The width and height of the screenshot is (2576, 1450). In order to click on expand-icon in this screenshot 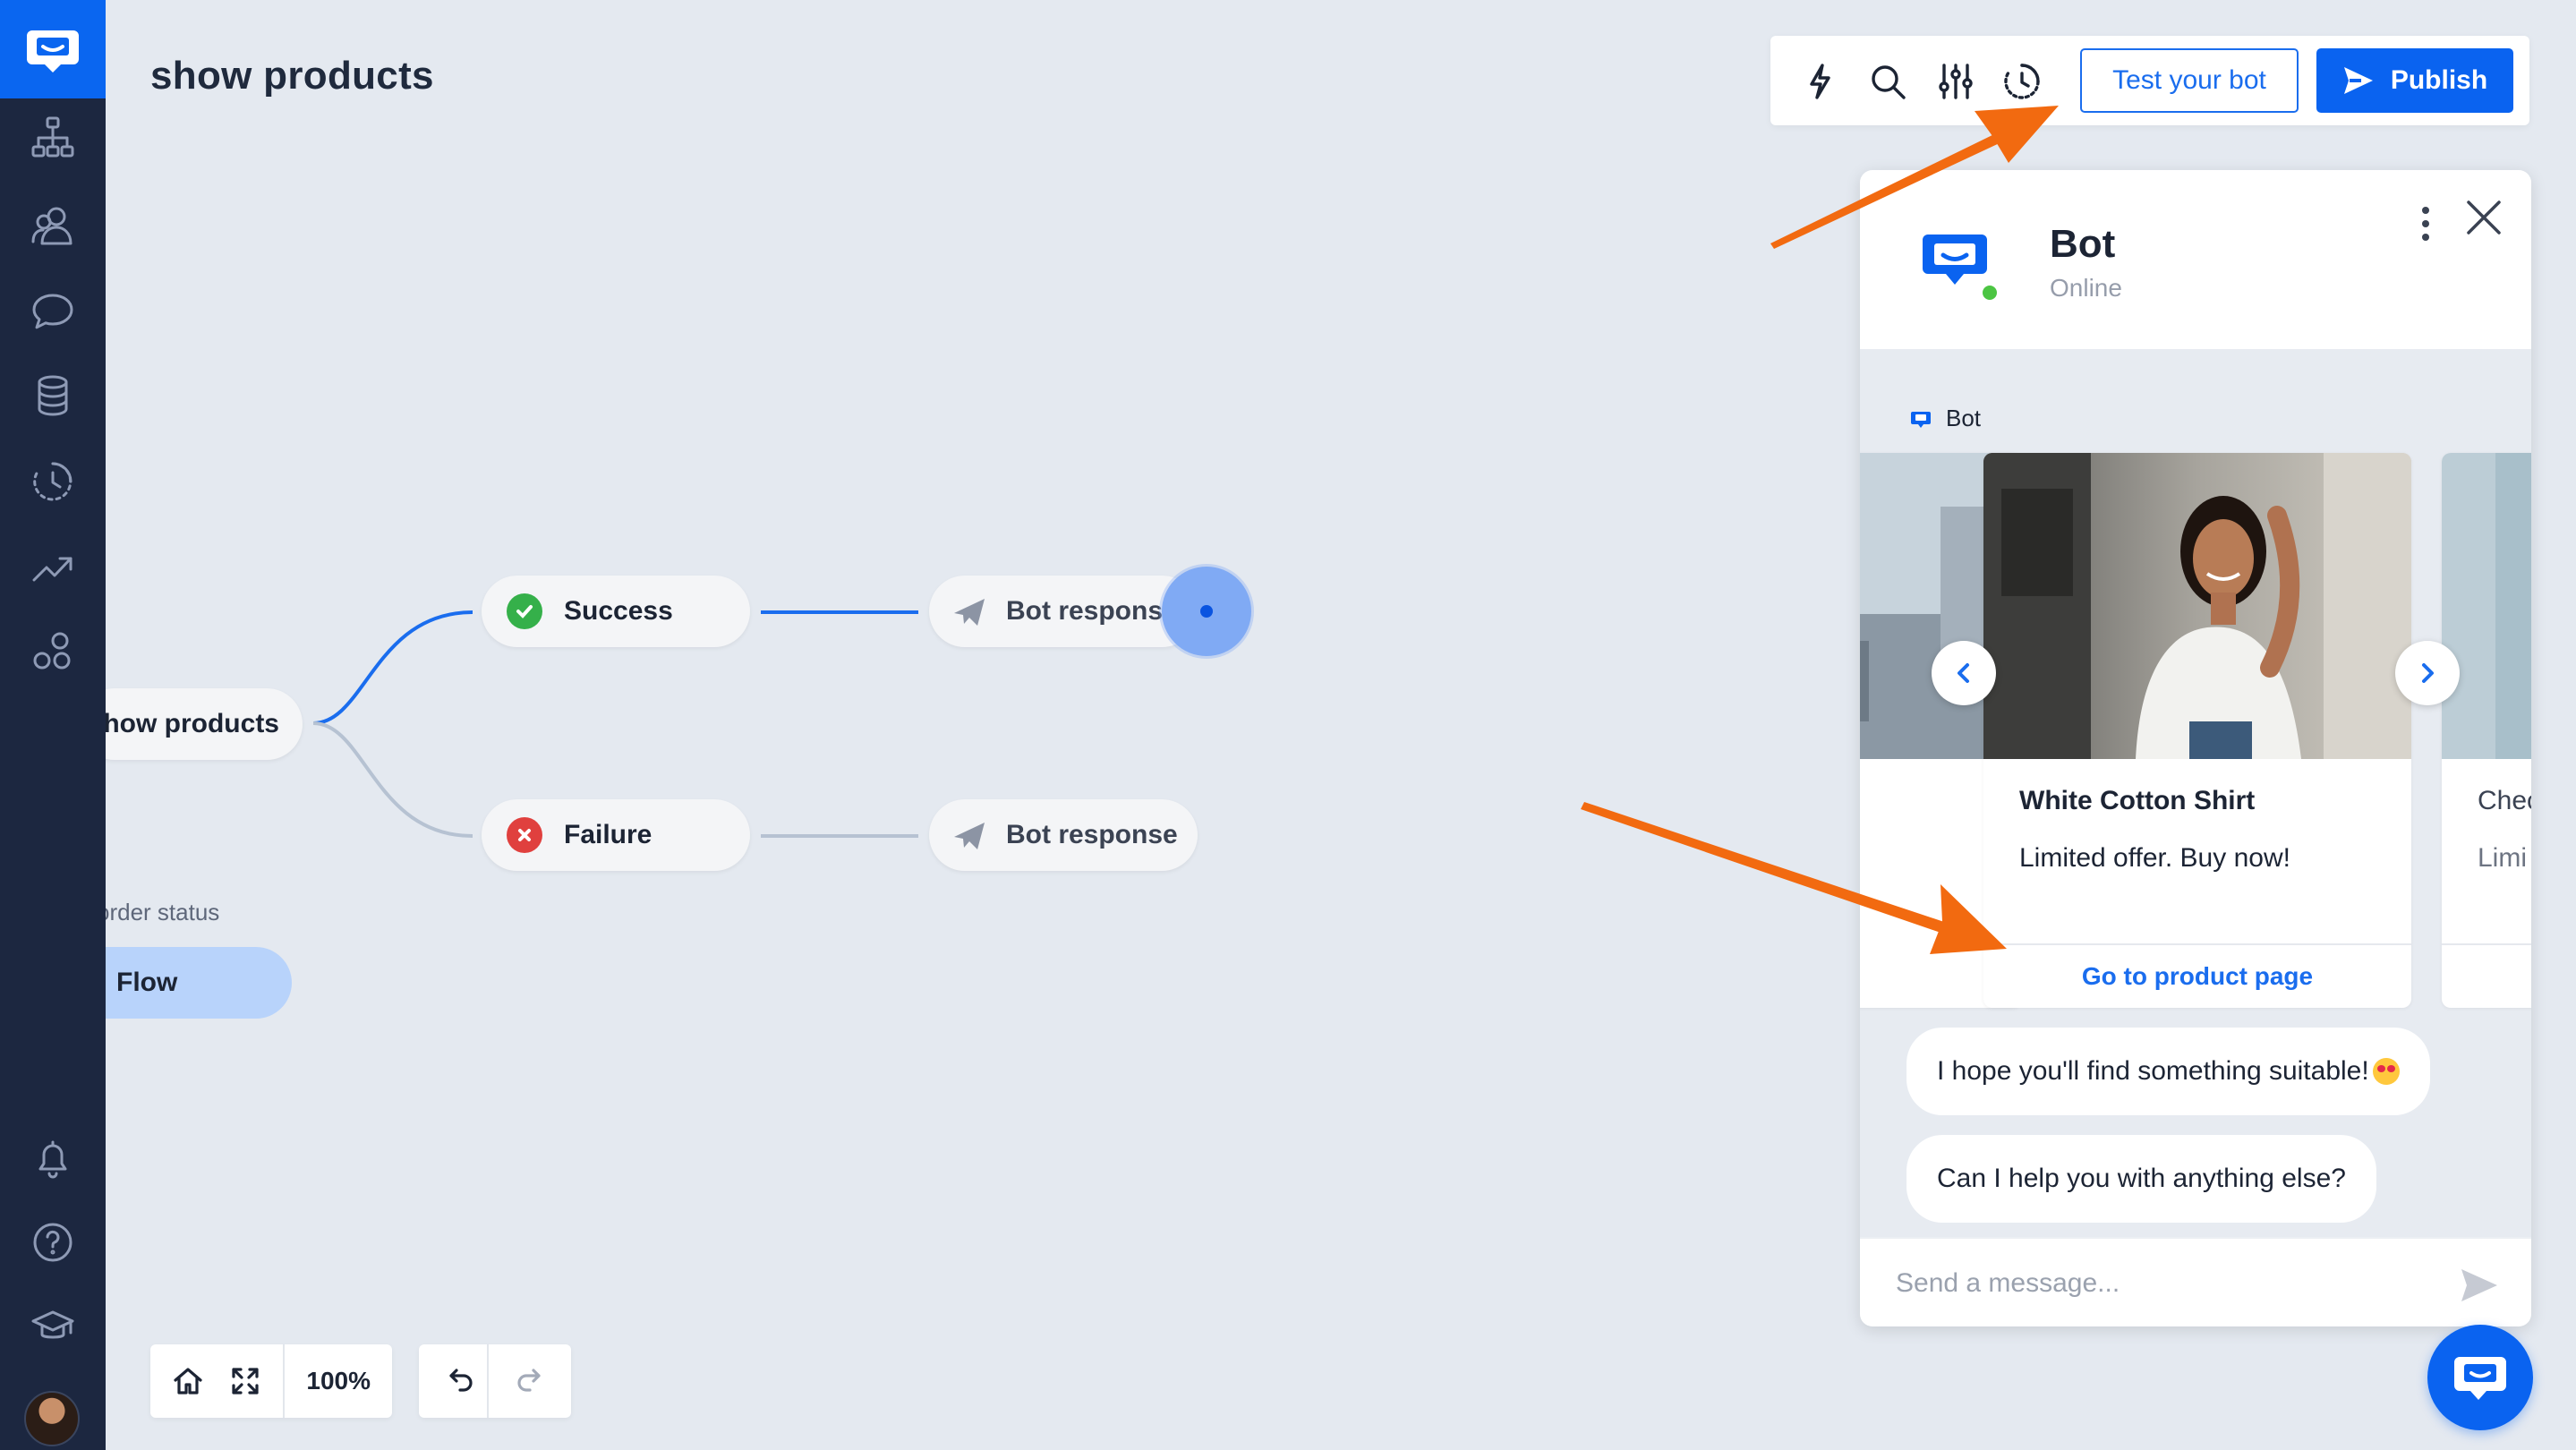, I will do `click(245, 1381)`.